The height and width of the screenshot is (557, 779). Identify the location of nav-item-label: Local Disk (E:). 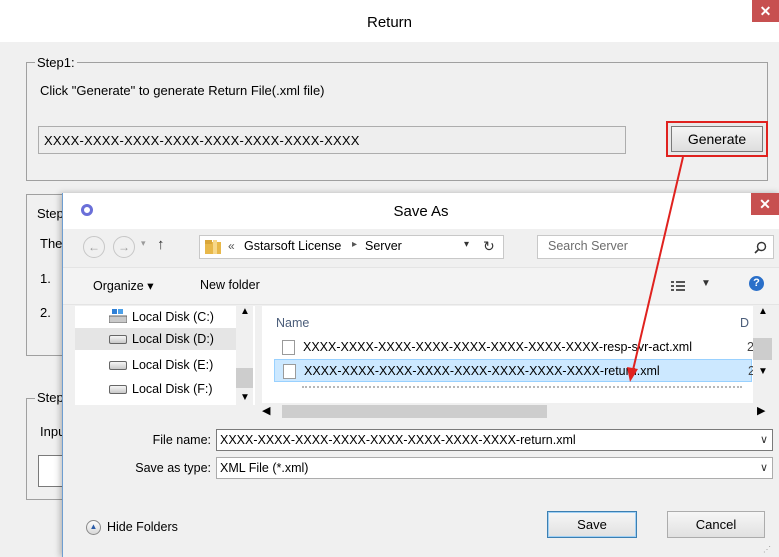
(173, 365).